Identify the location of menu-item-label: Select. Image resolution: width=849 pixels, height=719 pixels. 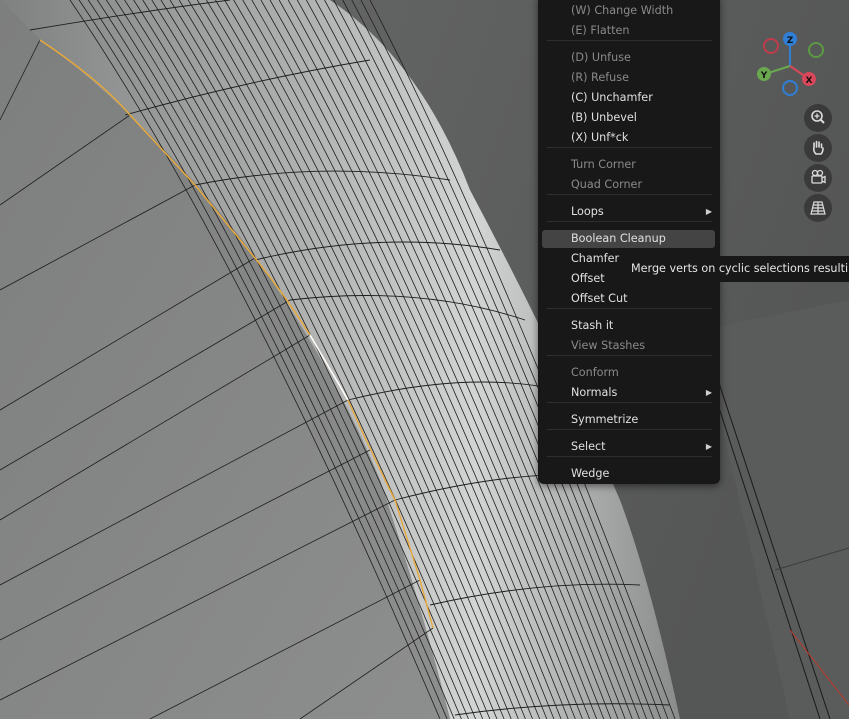
(588, 446).